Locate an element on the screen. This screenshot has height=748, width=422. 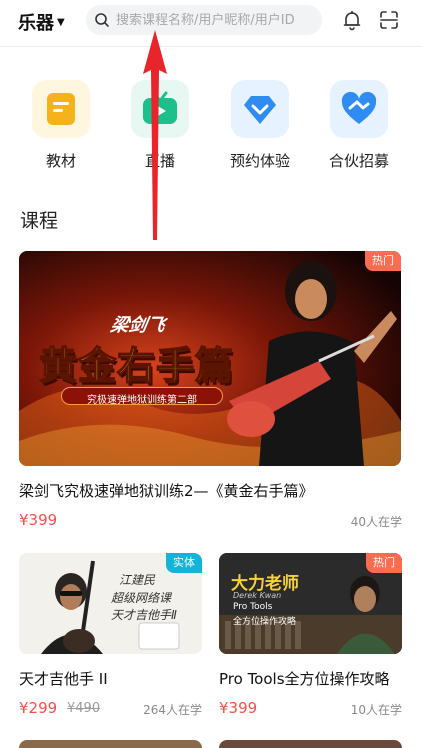
quick-action-partner: 合伙招募 is located at coordinates (359, 125).